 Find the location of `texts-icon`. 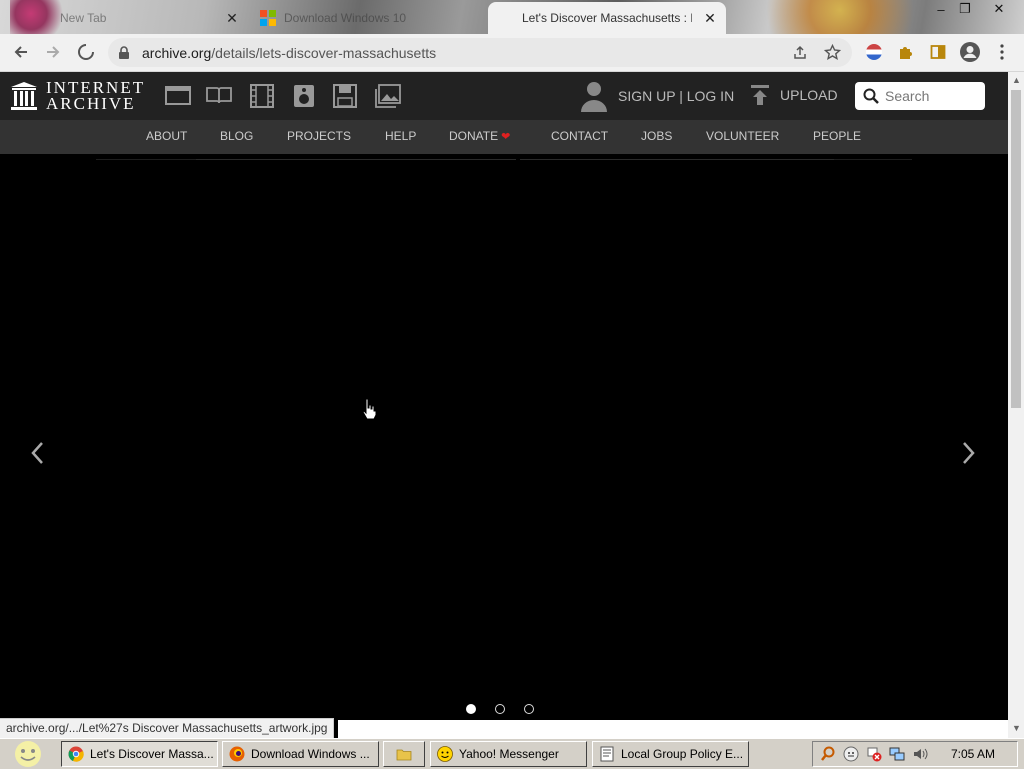

texts-icon is located at coordinates (219, 96).